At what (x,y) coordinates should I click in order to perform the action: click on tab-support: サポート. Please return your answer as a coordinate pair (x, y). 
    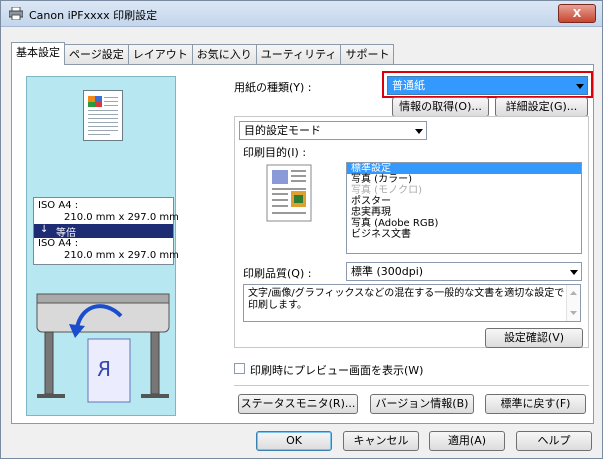
    Looking at the image, I should click on (367, 54).